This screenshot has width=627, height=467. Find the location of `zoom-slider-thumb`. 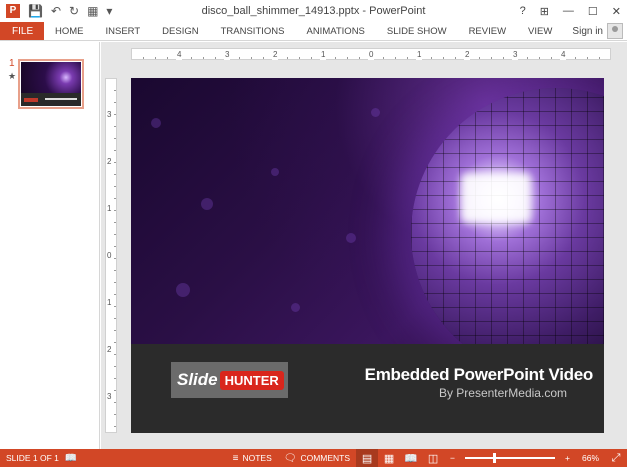

zoom-slider-thumb is located at coordinates (495, 458).